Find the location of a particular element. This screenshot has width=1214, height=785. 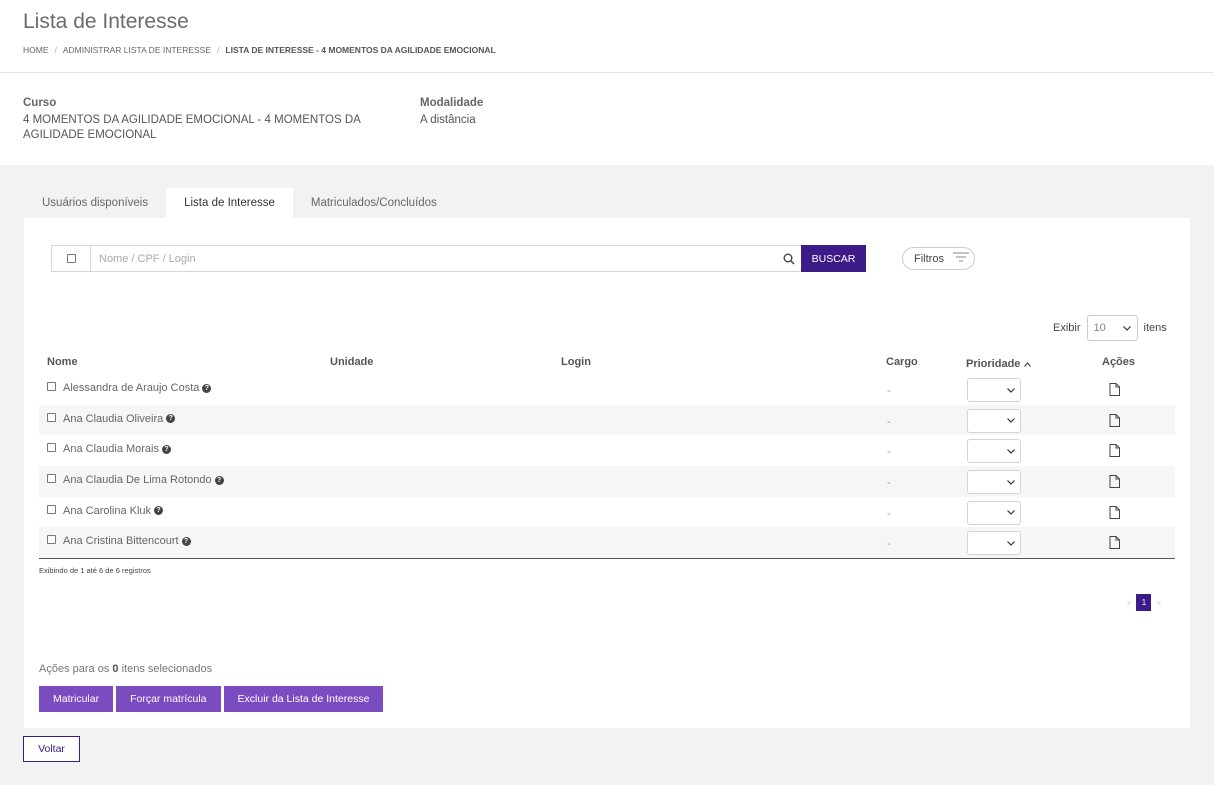

bulk-prefix: Ações para os is located at coordinates (74, 669).